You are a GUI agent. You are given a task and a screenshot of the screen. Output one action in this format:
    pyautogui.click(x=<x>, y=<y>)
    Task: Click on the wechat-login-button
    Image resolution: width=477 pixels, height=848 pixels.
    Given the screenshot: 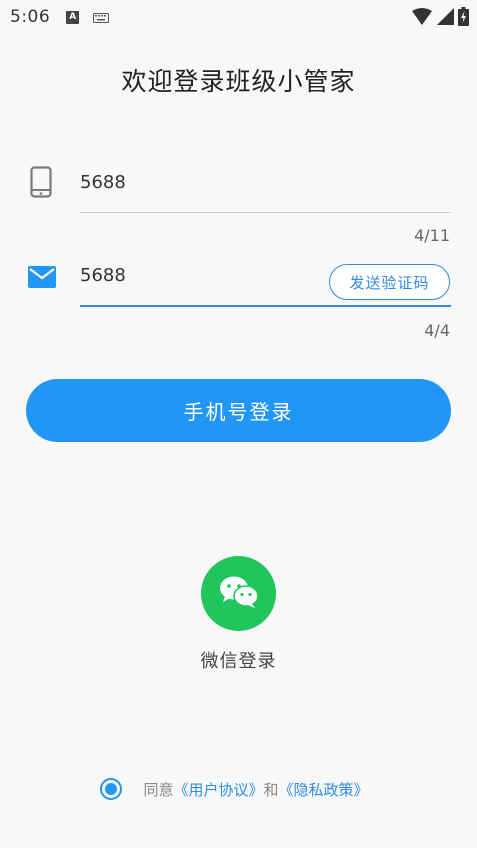 What is the action you would take?
    pyautogui.click(x=238, y=593)
    